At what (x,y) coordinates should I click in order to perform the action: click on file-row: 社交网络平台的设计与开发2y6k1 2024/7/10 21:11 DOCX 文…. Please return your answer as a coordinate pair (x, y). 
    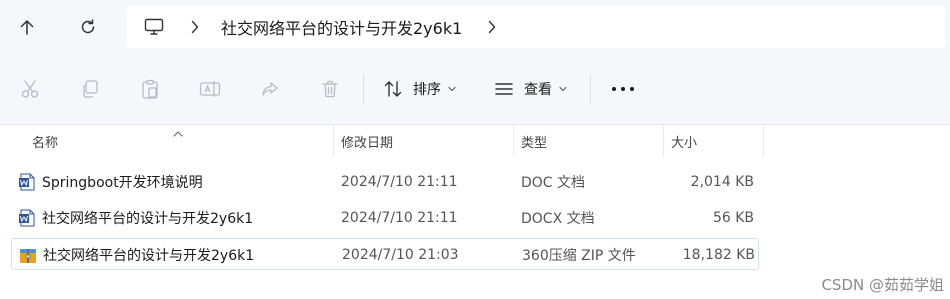
    Looking at the image, I should click on (385, 218).